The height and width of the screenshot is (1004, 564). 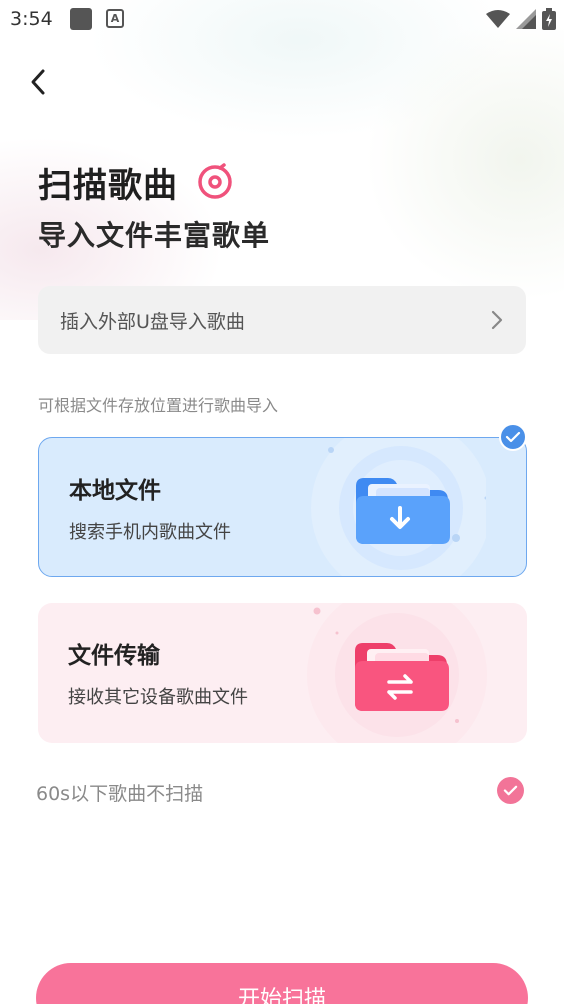 I want to click on signal-icon, so click(x=526, y=19).